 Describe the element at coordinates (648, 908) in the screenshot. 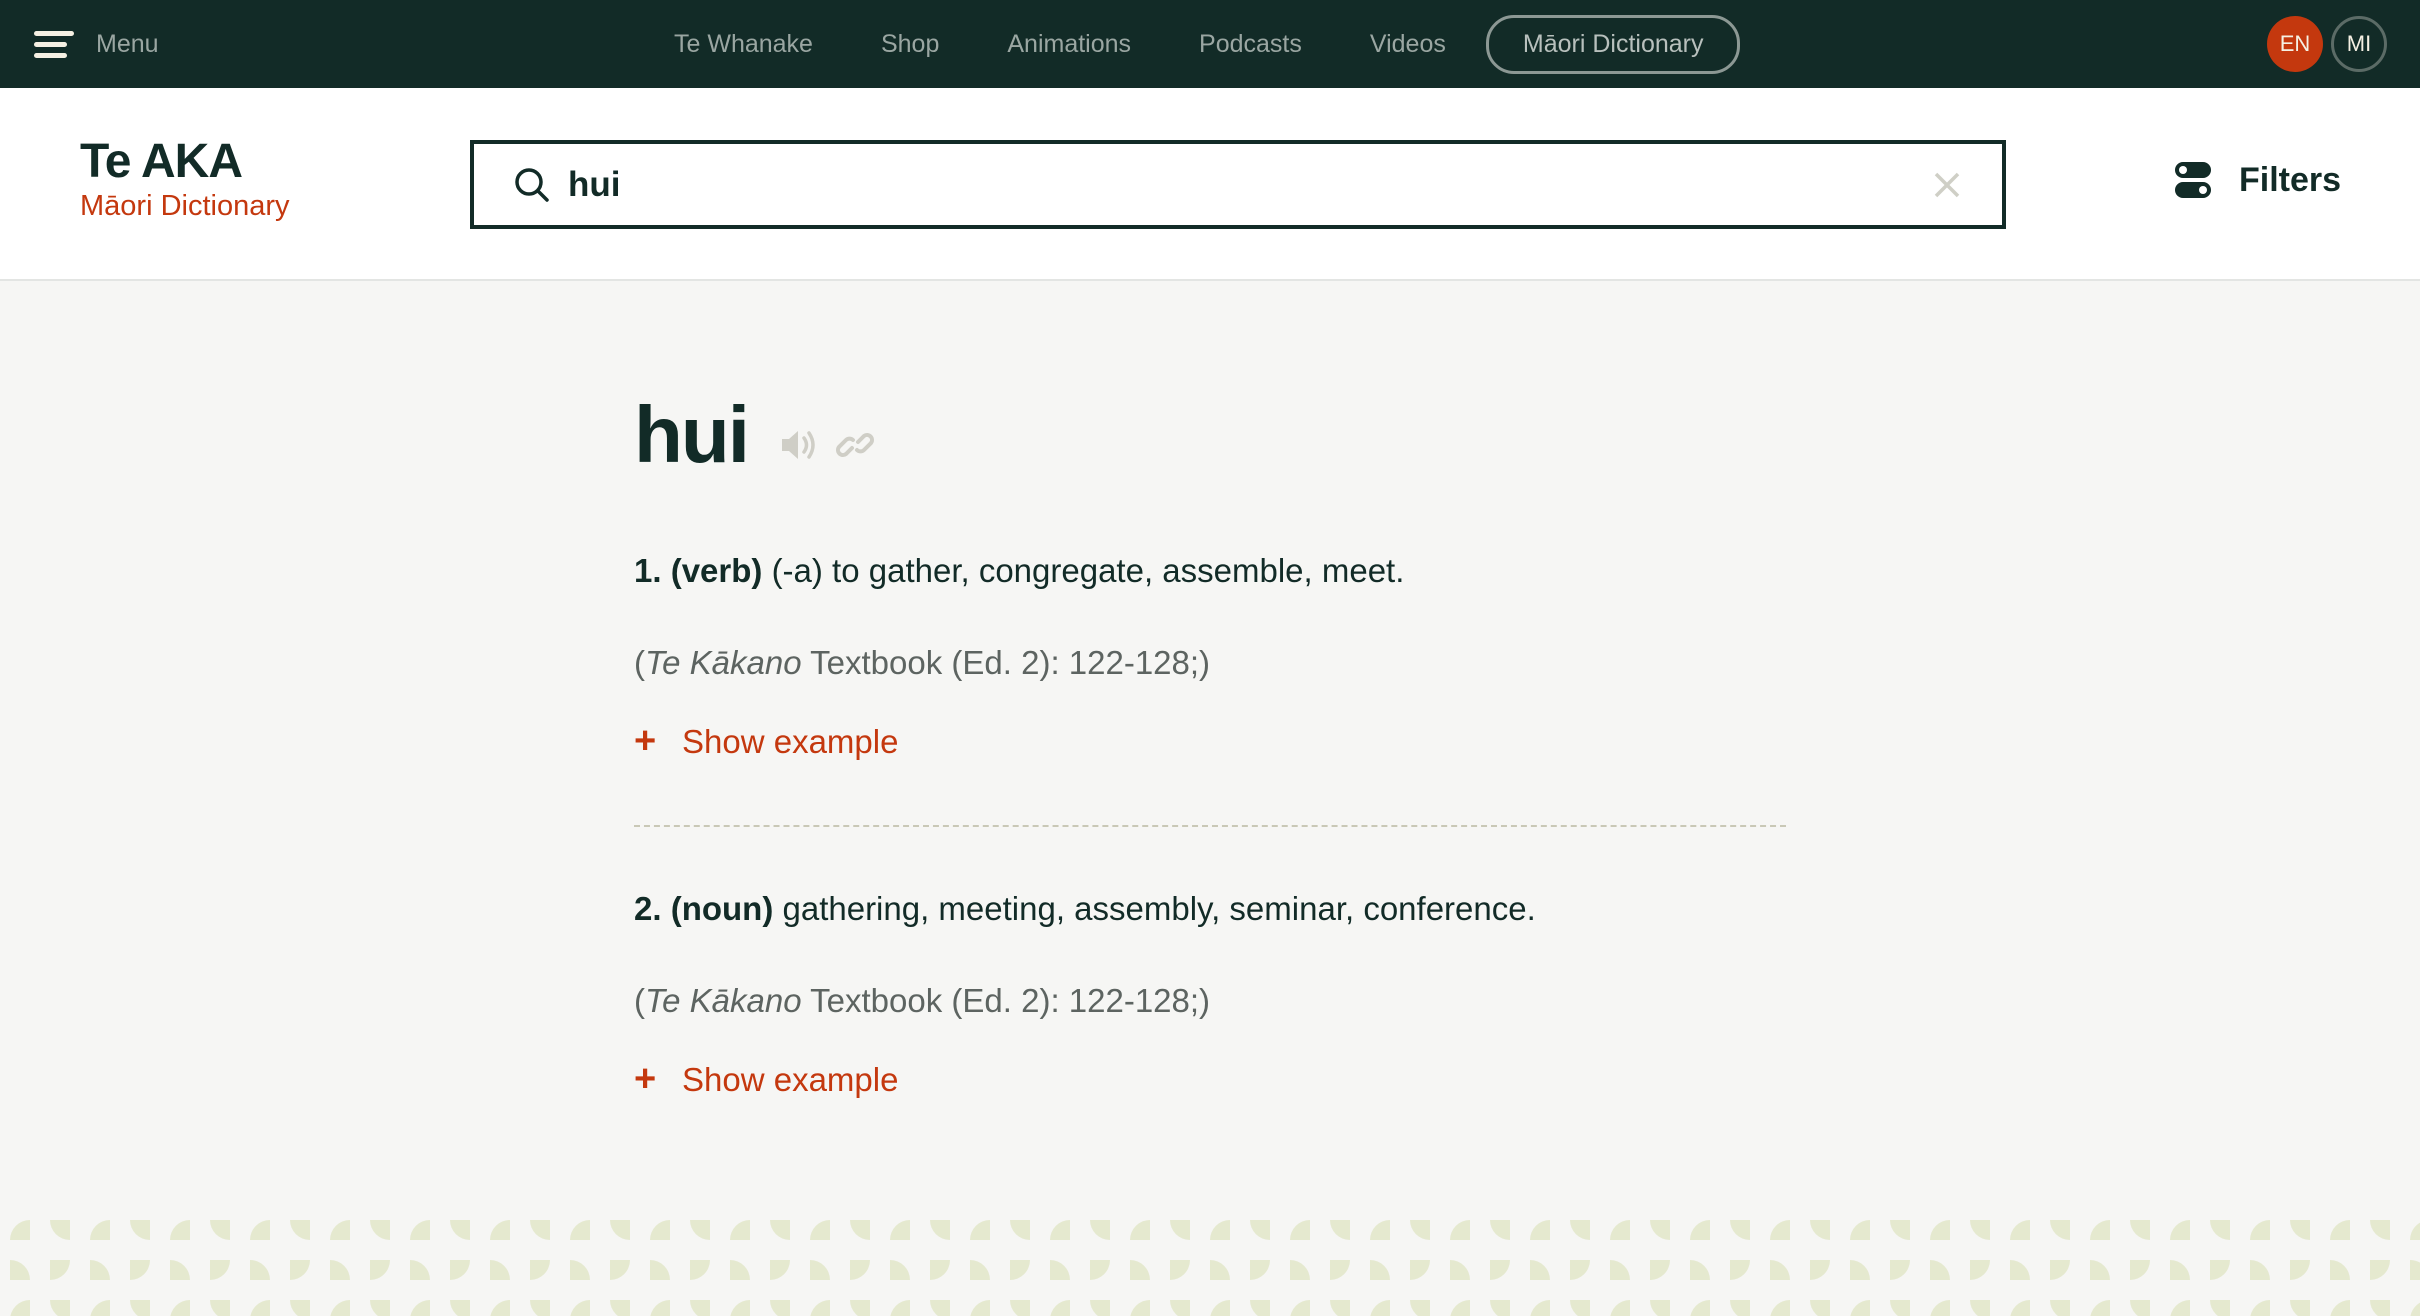

I see `sense-number: 2.` at that location.